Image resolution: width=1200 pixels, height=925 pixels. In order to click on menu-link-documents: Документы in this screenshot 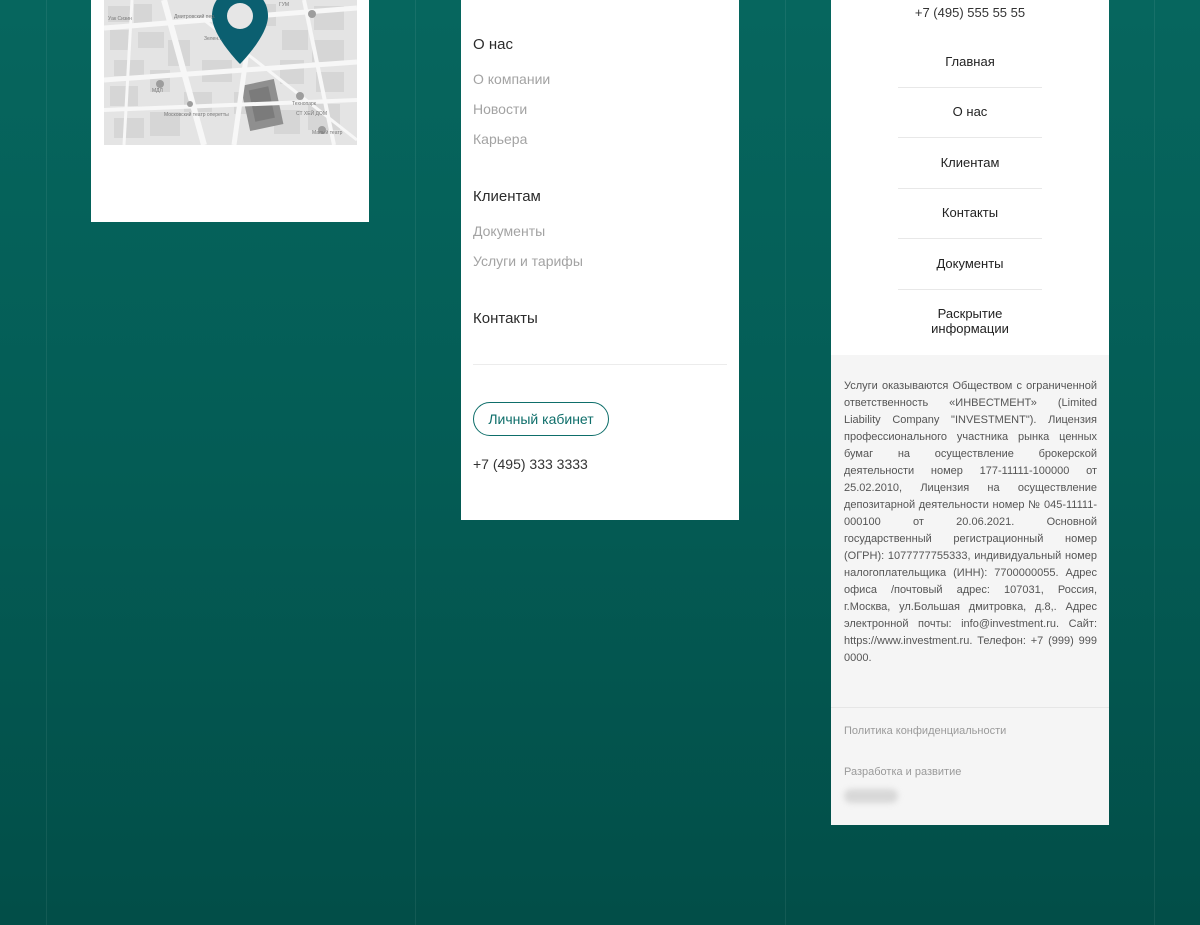, I will do `click(509, 231)`.